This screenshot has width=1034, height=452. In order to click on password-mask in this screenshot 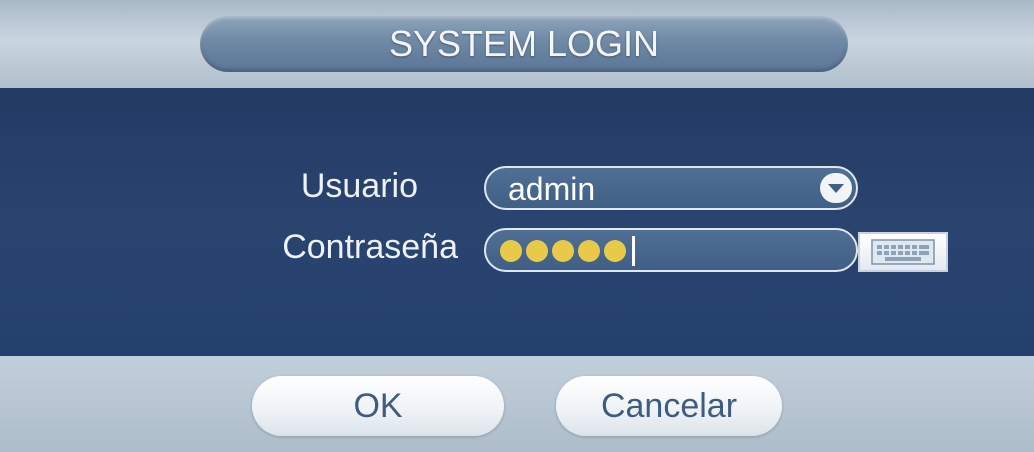, I will do `click(567, 251)`.